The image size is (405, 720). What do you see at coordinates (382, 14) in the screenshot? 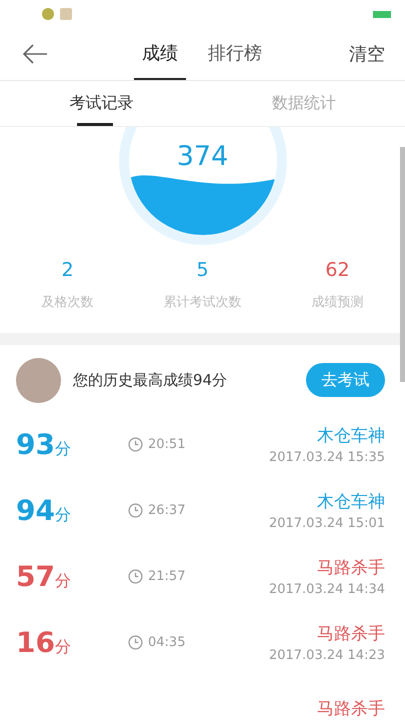
I see `battery-icon` at bounding box center [382, 14].